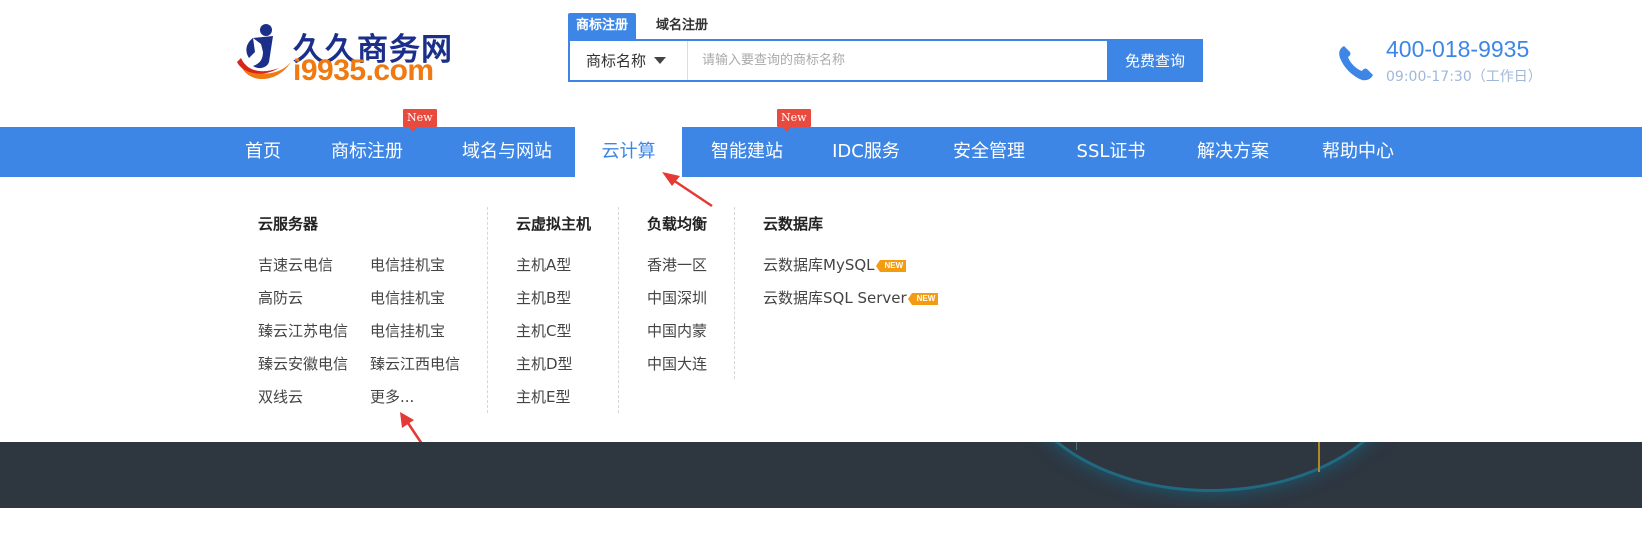 Image resolution: width=1642 pixels, height=537 pixels. I want to click on menu-link: 主机D型, so click(544, 363).